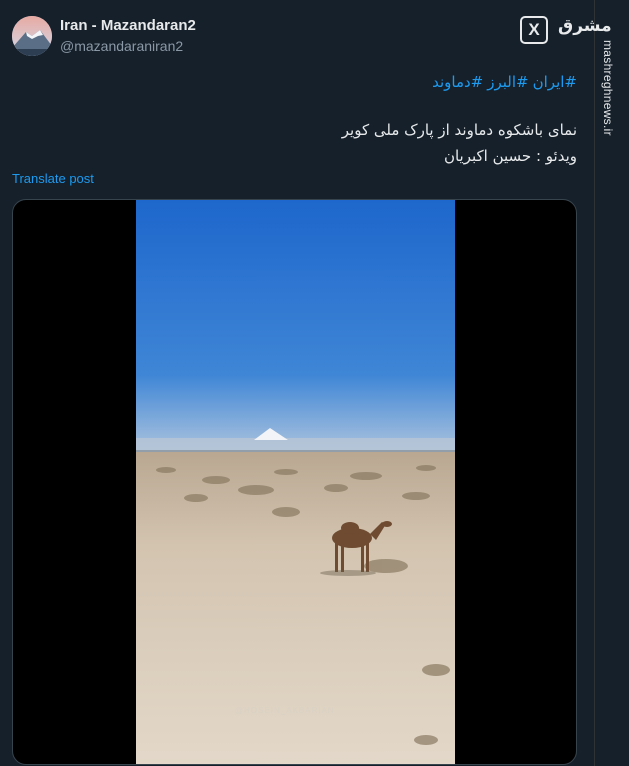  I want to click on avatar, so click(32, 36).